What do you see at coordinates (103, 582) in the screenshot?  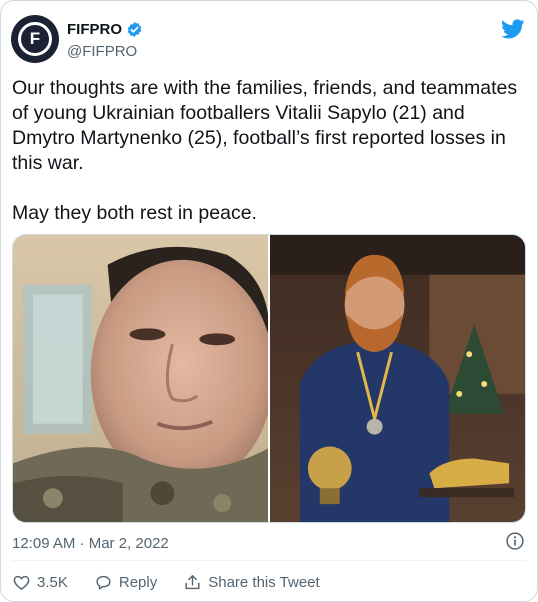 I see `reply-icon` at bounding box center [103, 582].